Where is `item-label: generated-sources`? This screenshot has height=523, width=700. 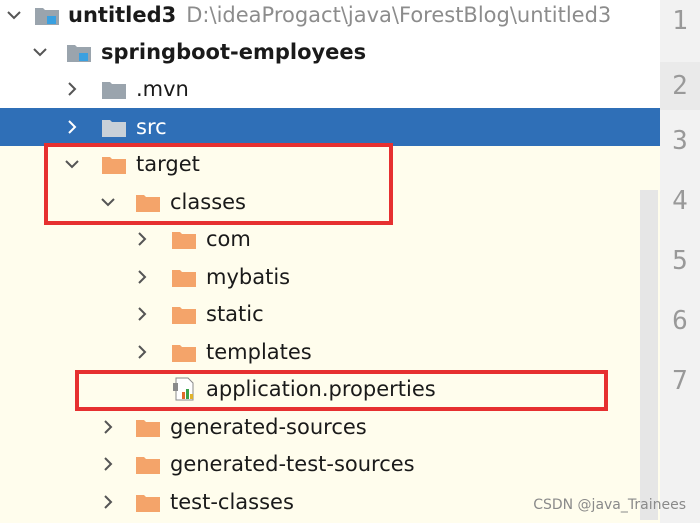 item-label: generated-sources is located at coordinates (268, 426).